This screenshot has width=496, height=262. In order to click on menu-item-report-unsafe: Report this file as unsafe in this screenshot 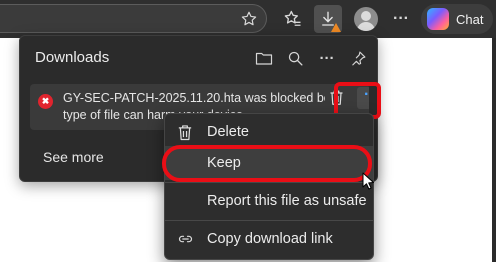, I will do `click(269, 201)`.